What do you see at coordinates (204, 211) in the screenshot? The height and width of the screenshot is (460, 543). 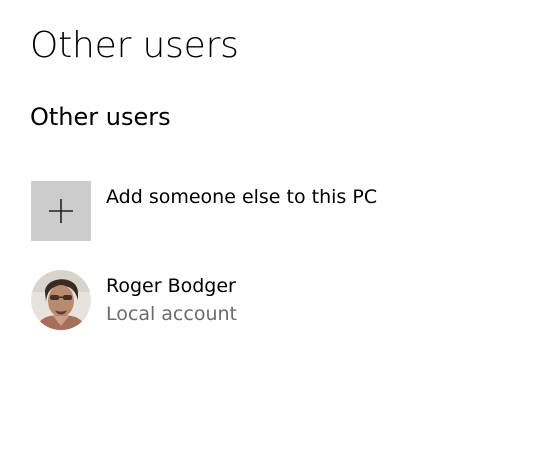 I see `add-someone-else-button: Add someone else to this PC` at bounding box center [204, 211].